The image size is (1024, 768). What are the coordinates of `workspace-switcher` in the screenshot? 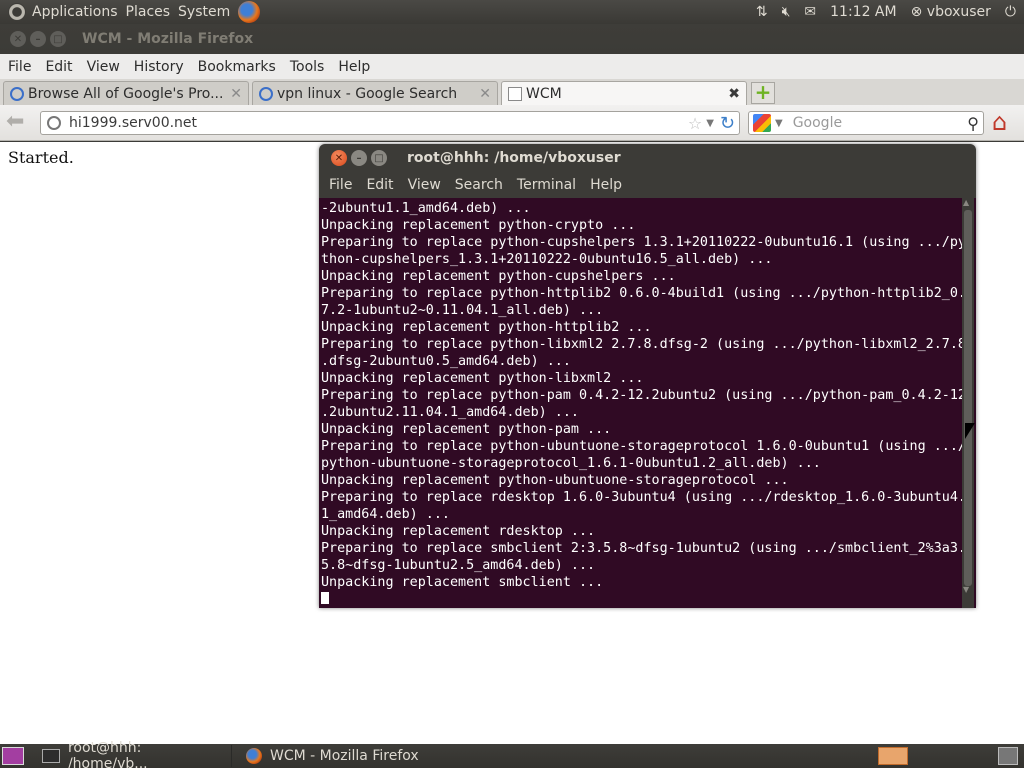 It's located at (893, 756).